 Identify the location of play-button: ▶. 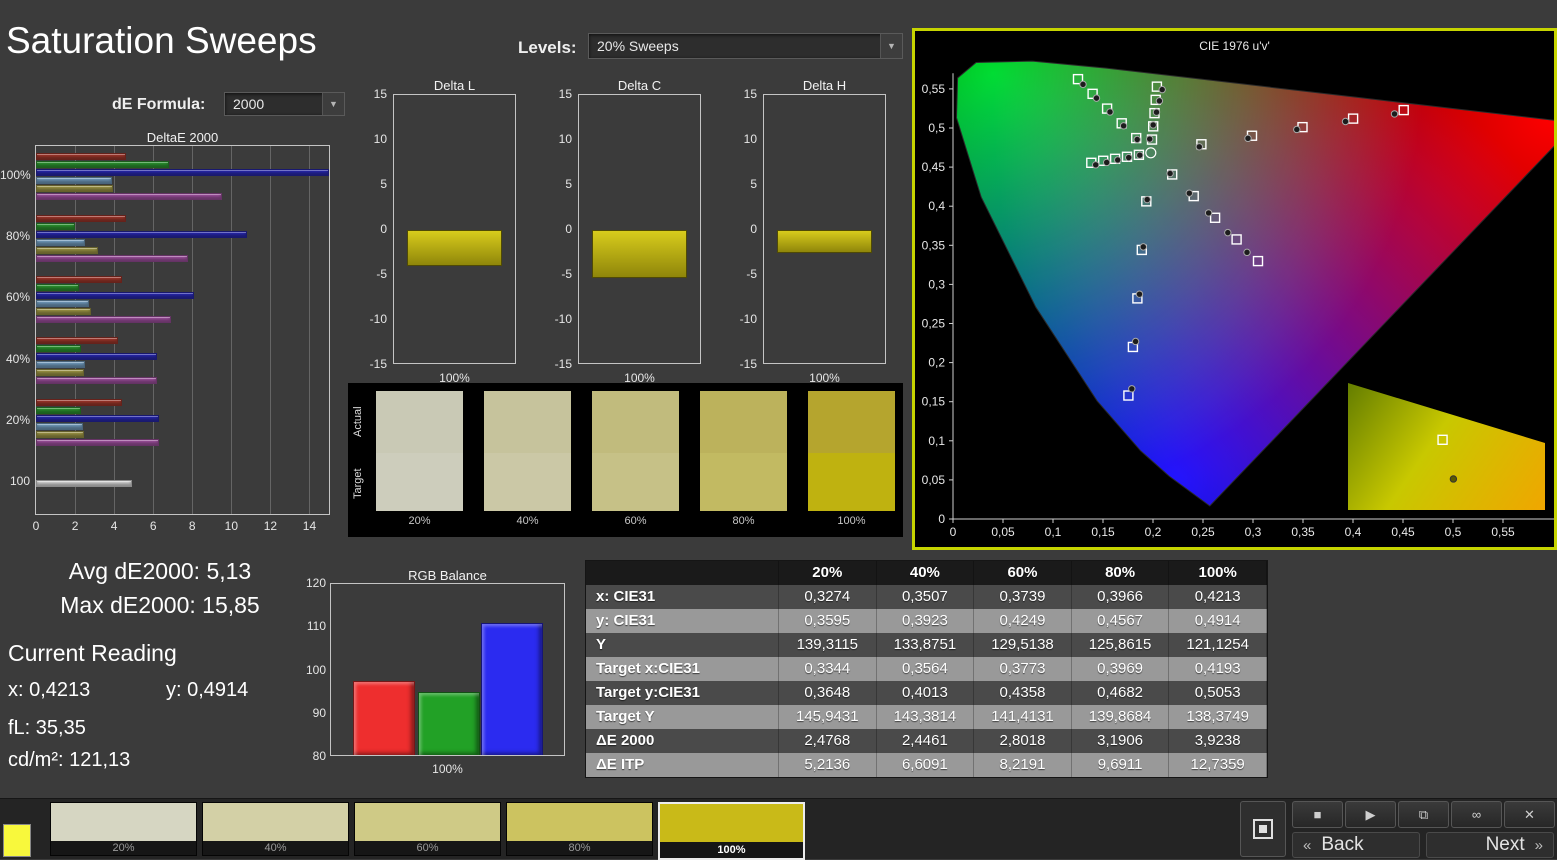
(1370, 814).